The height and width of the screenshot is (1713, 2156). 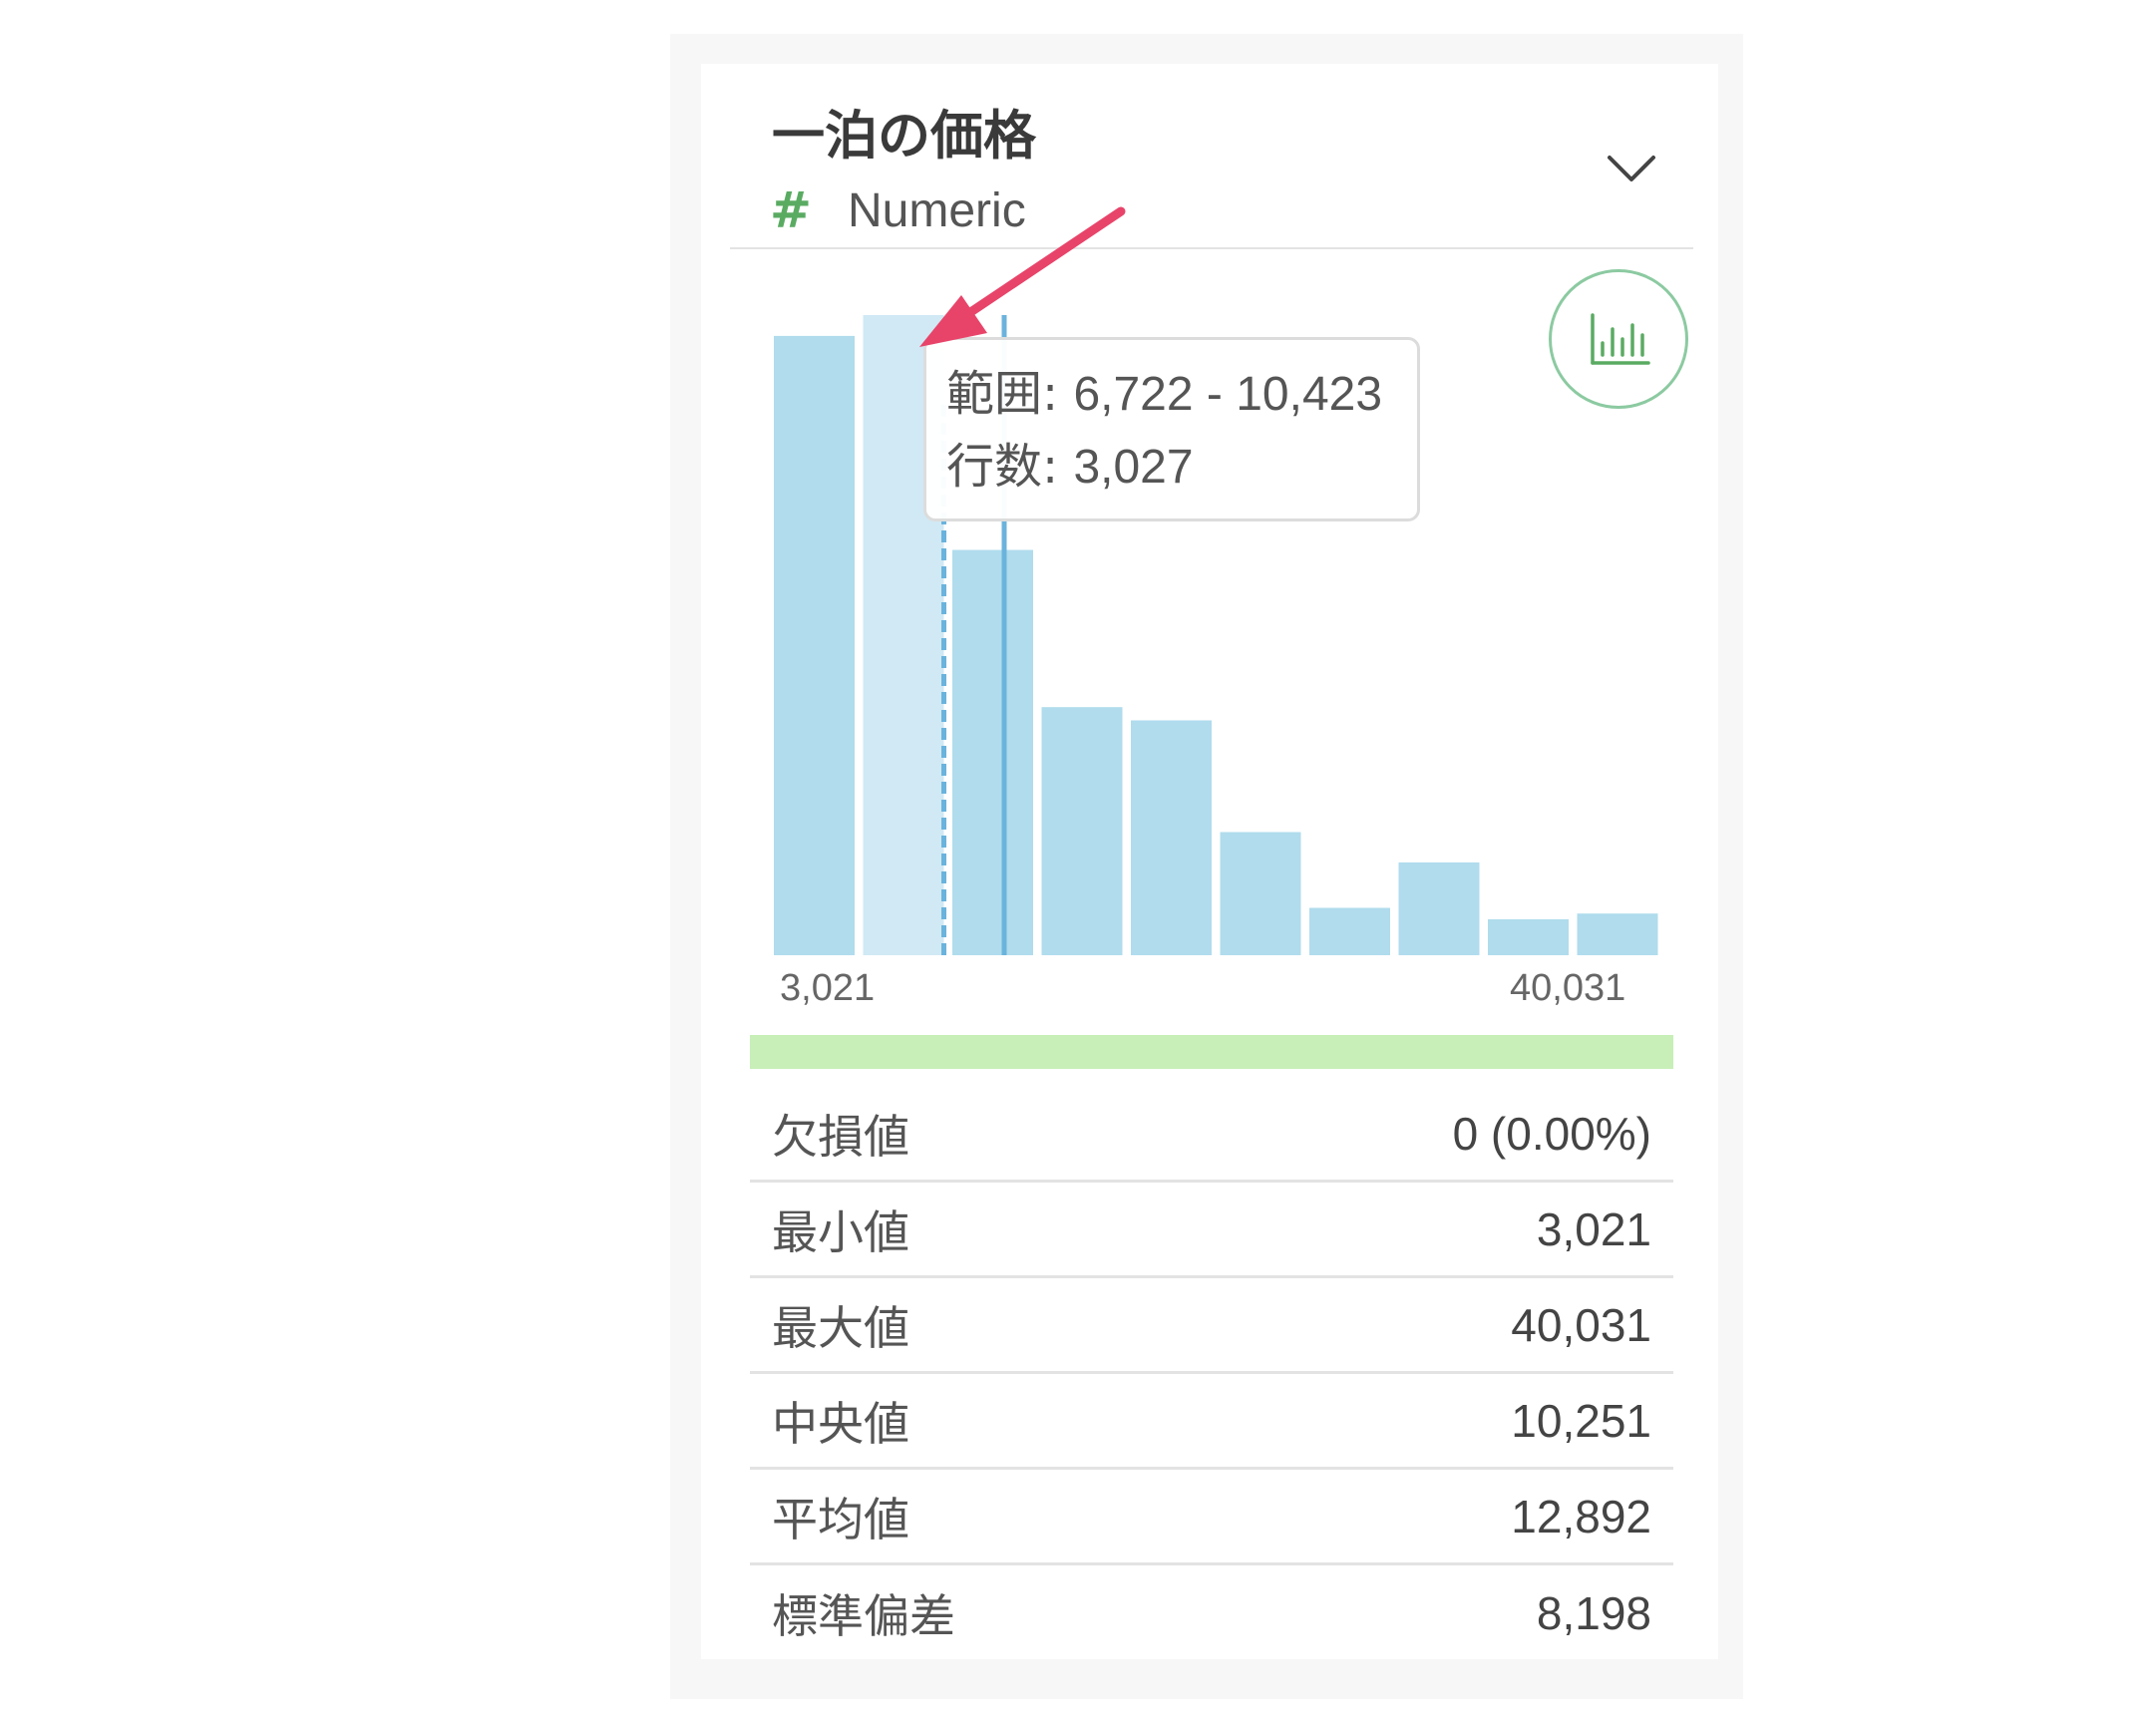 I want to click on stat-value: 8,198, so click(x=1593, y=1613).